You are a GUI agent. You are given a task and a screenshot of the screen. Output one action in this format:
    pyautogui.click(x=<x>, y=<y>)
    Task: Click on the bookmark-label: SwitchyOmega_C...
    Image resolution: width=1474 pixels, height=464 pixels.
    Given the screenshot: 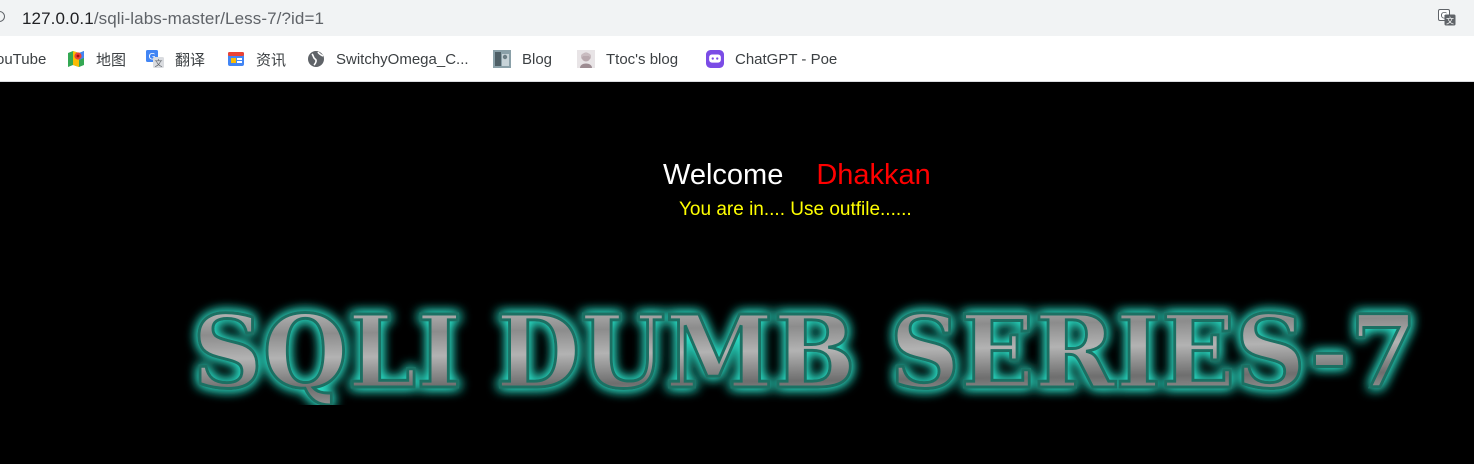 What is the action you would take?
    pyautogui.click(x=402, y=59)
    